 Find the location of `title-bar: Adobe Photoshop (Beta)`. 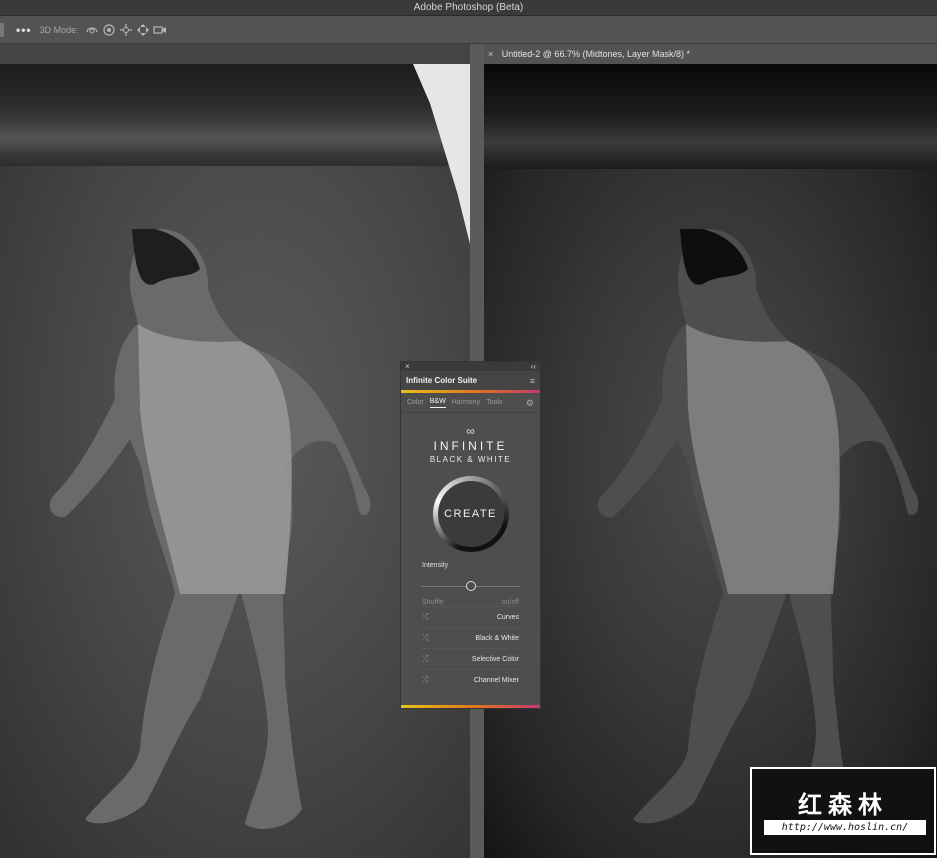

title-bar: Adobe Photoshop (Beta) is located at coordinates (468, 8).